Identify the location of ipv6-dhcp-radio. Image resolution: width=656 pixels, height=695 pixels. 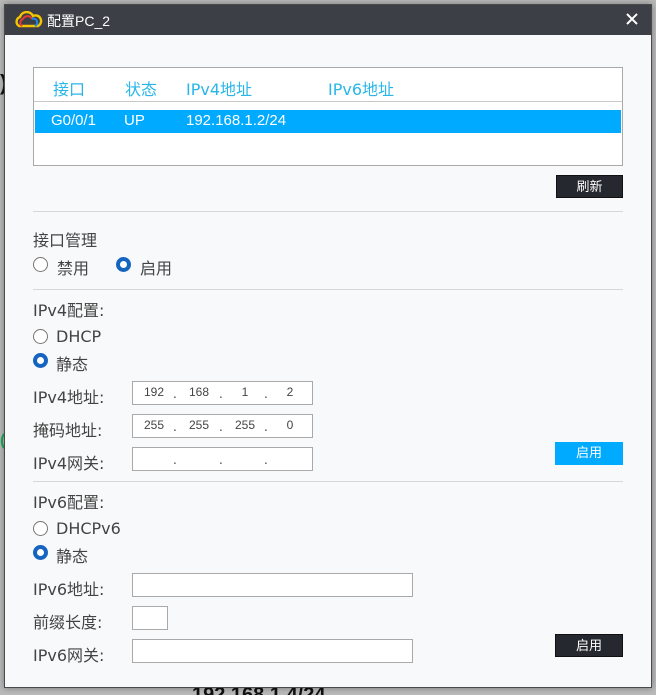
(40, 528).